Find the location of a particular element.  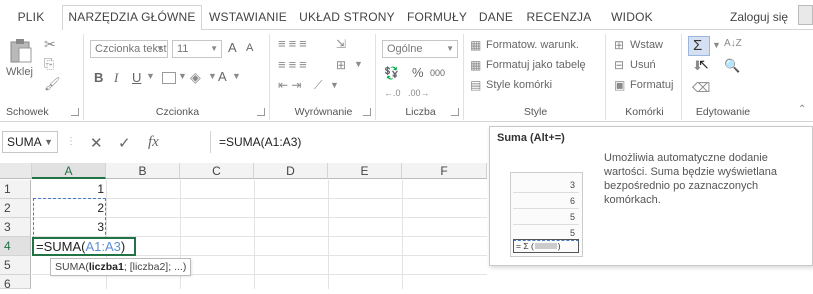

underline-button: U is located at coordinates (136, 77).